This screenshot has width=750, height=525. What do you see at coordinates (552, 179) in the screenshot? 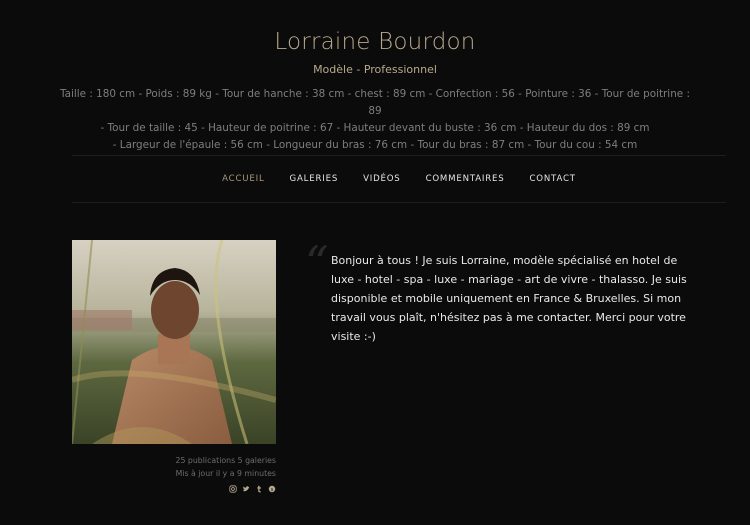
I see `nav-contact: CONTACT` at bounding box center [552, 179].